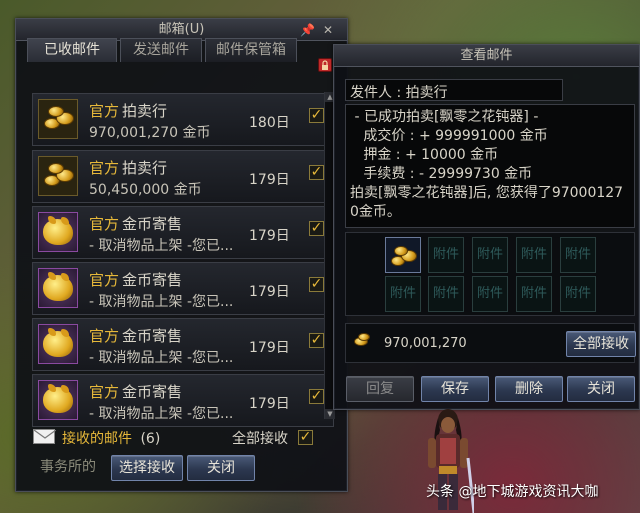 The height and width of the screenshot is (513, 640). I want to click on attachment-slot-9: 附件, so click(534, 294).